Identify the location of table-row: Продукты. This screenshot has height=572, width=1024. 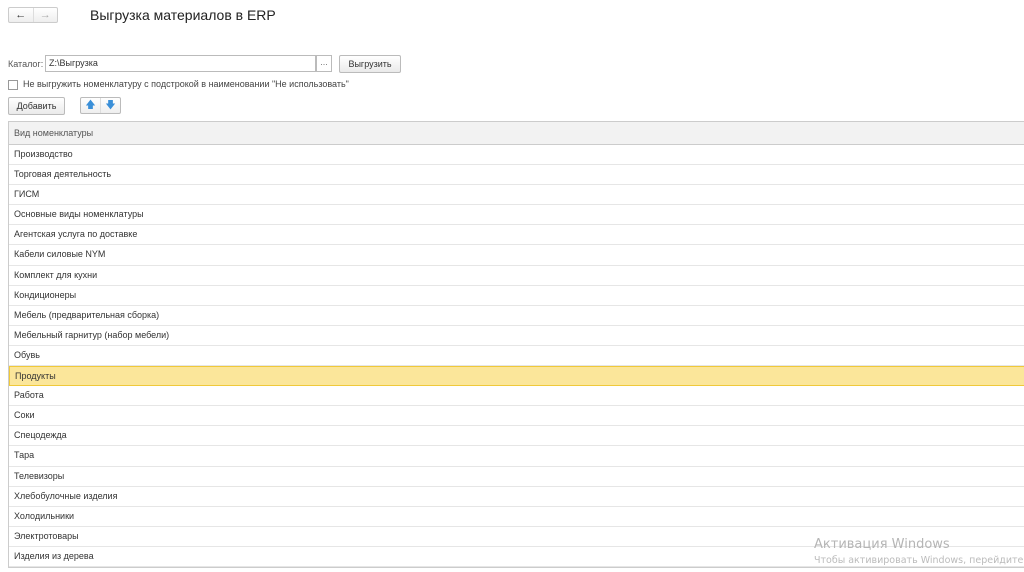
(516, 376).